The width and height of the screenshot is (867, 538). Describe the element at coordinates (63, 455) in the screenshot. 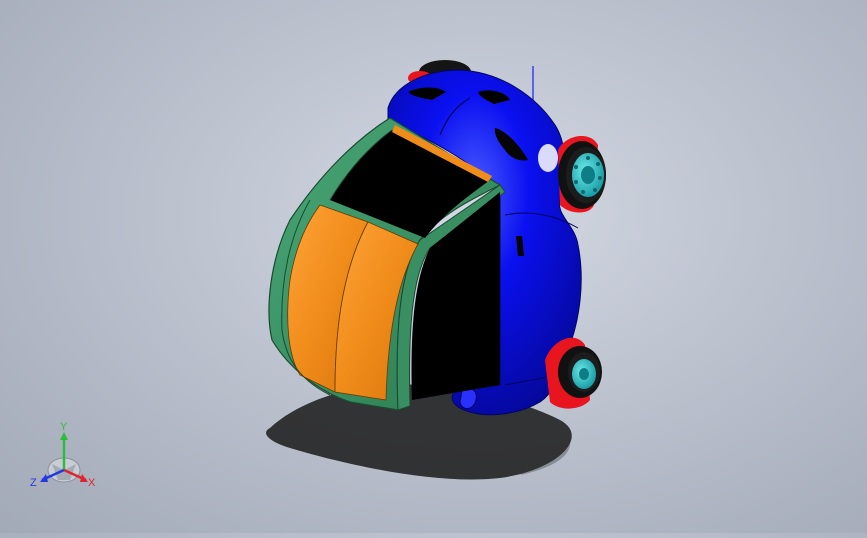

I see `axis-triad: Y X Z` at that location.